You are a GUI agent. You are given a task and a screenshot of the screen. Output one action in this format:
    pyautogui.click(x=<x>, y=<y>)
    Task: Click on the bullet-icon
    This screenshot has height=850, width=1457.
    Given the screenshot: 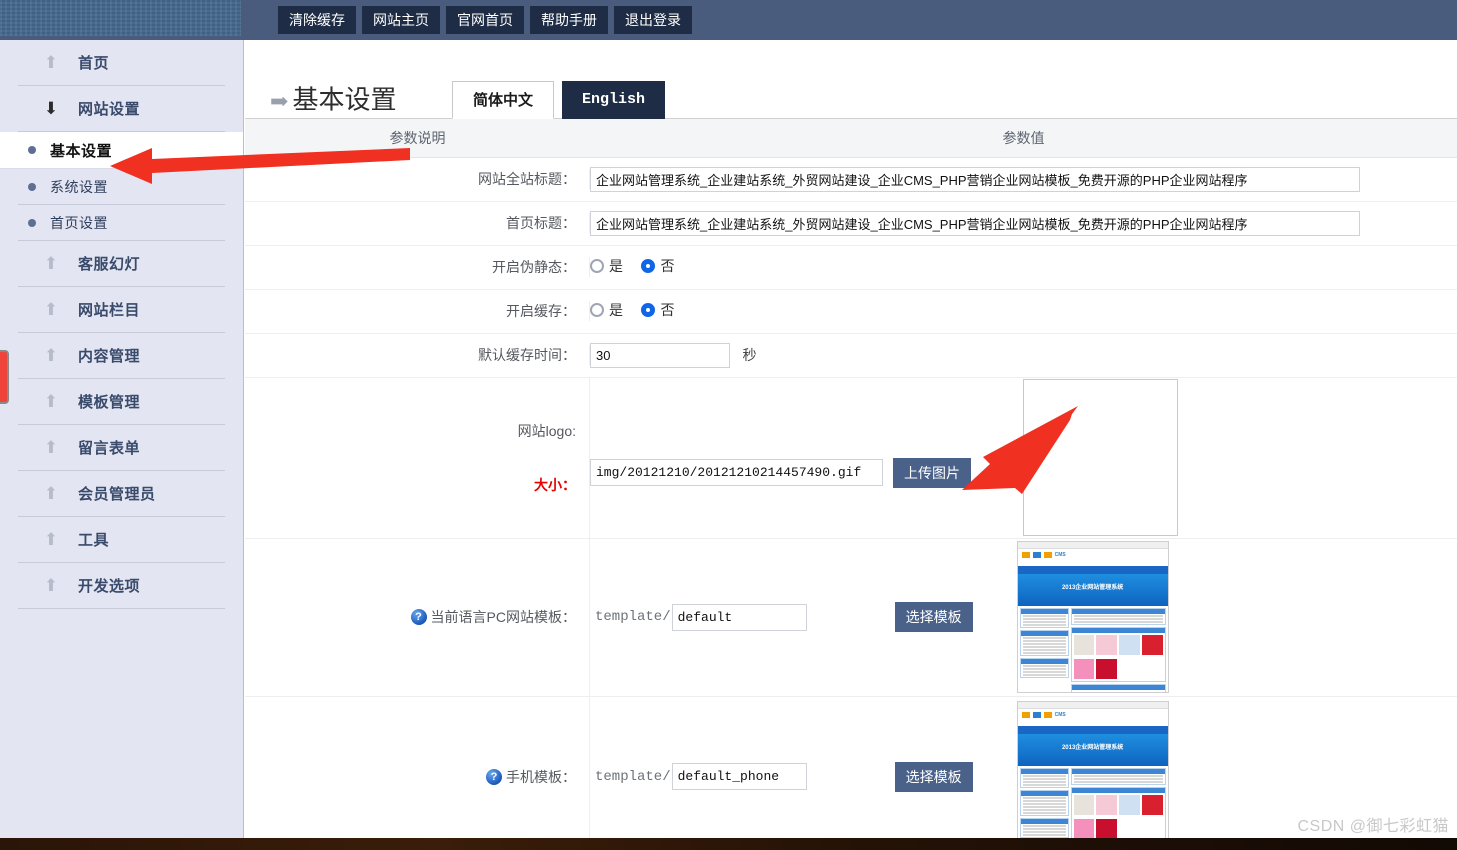 What is the action you would take?
    pyautogui.click(x=32, y=186)
    